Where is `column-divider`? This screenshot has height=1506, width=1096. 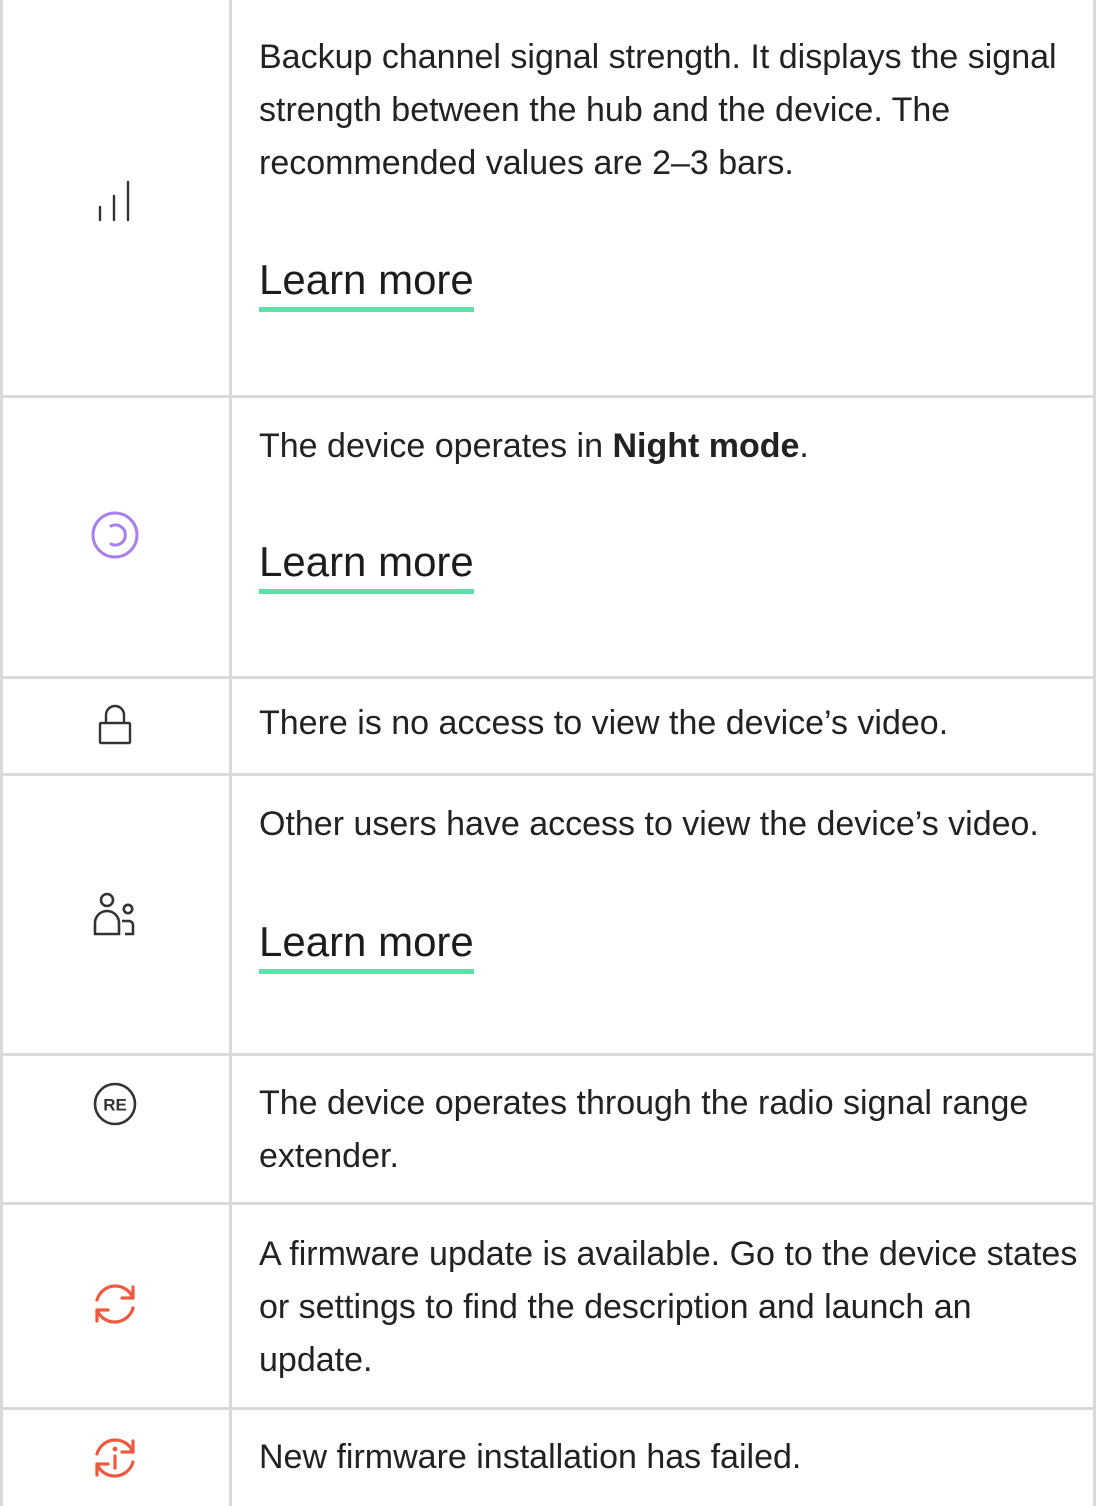 column-divider is located at coordinates (230, 753).